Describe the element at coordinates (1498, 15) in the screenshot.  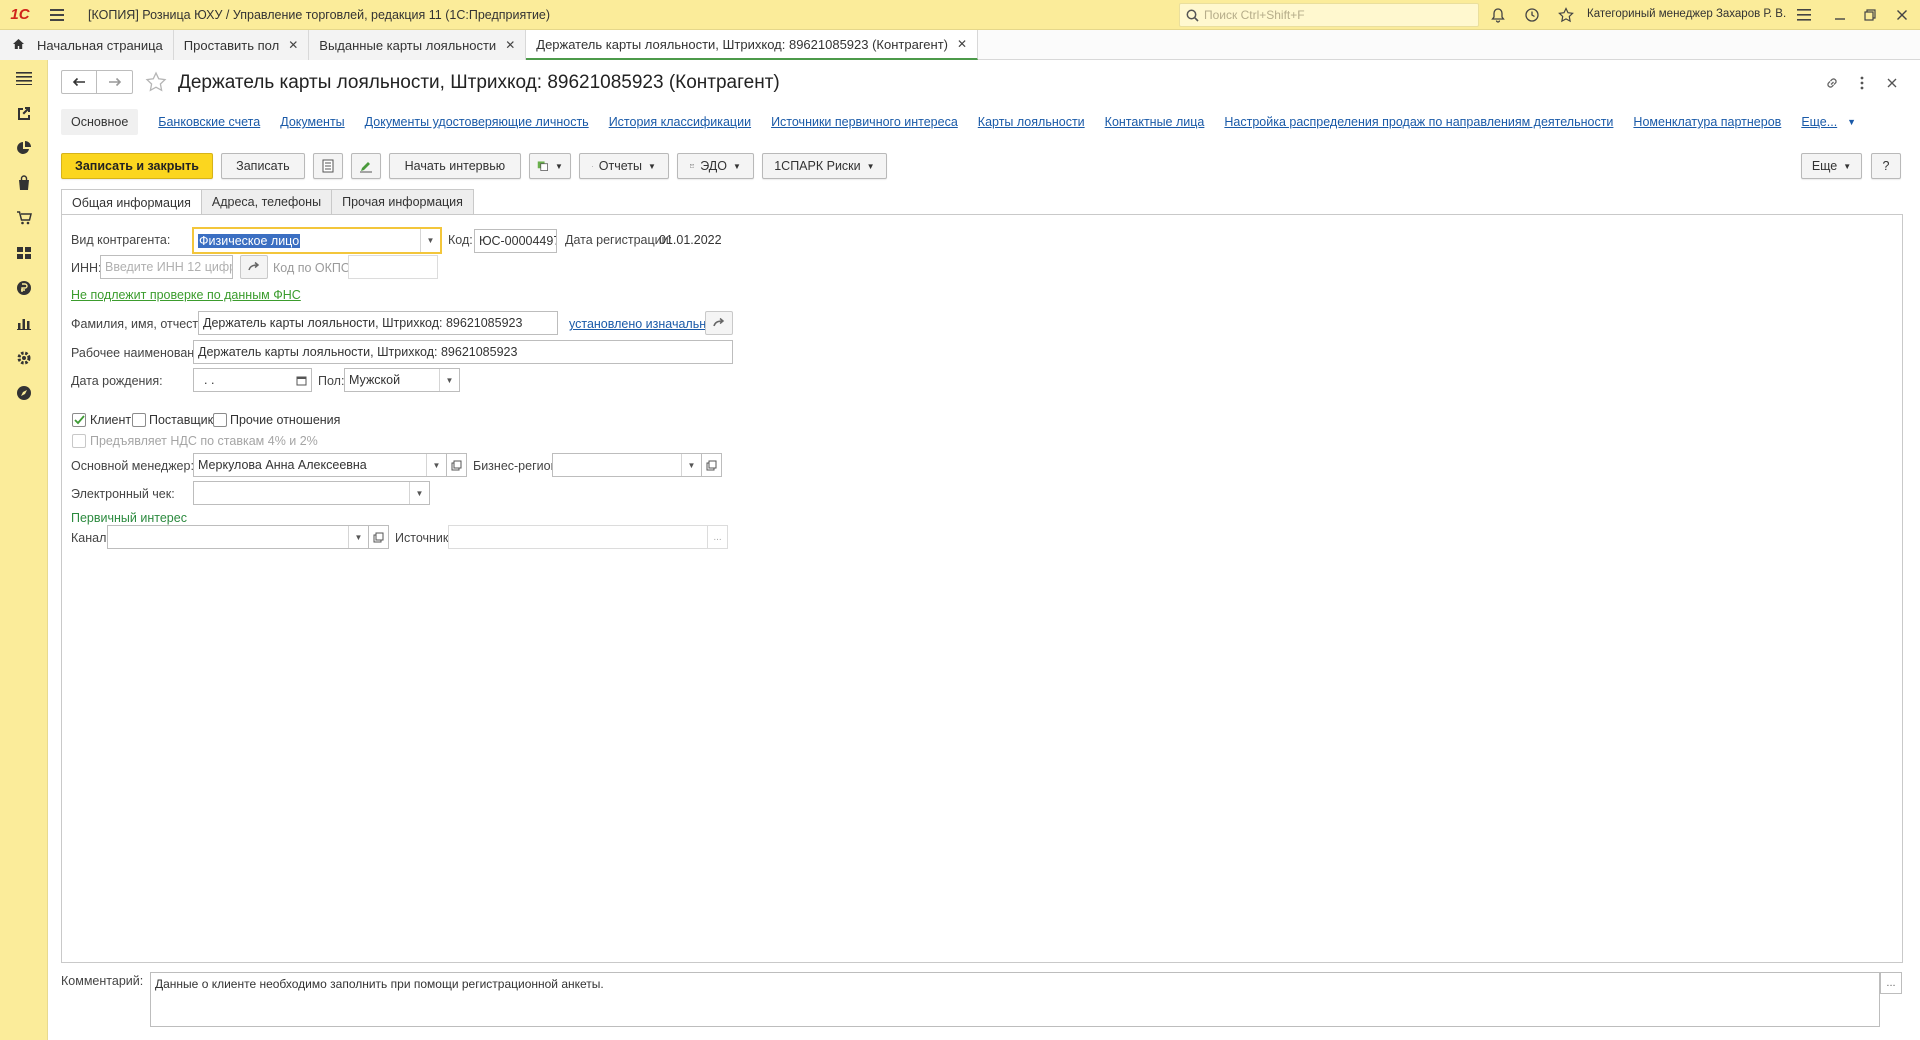
I see `bell-icon` at that location.